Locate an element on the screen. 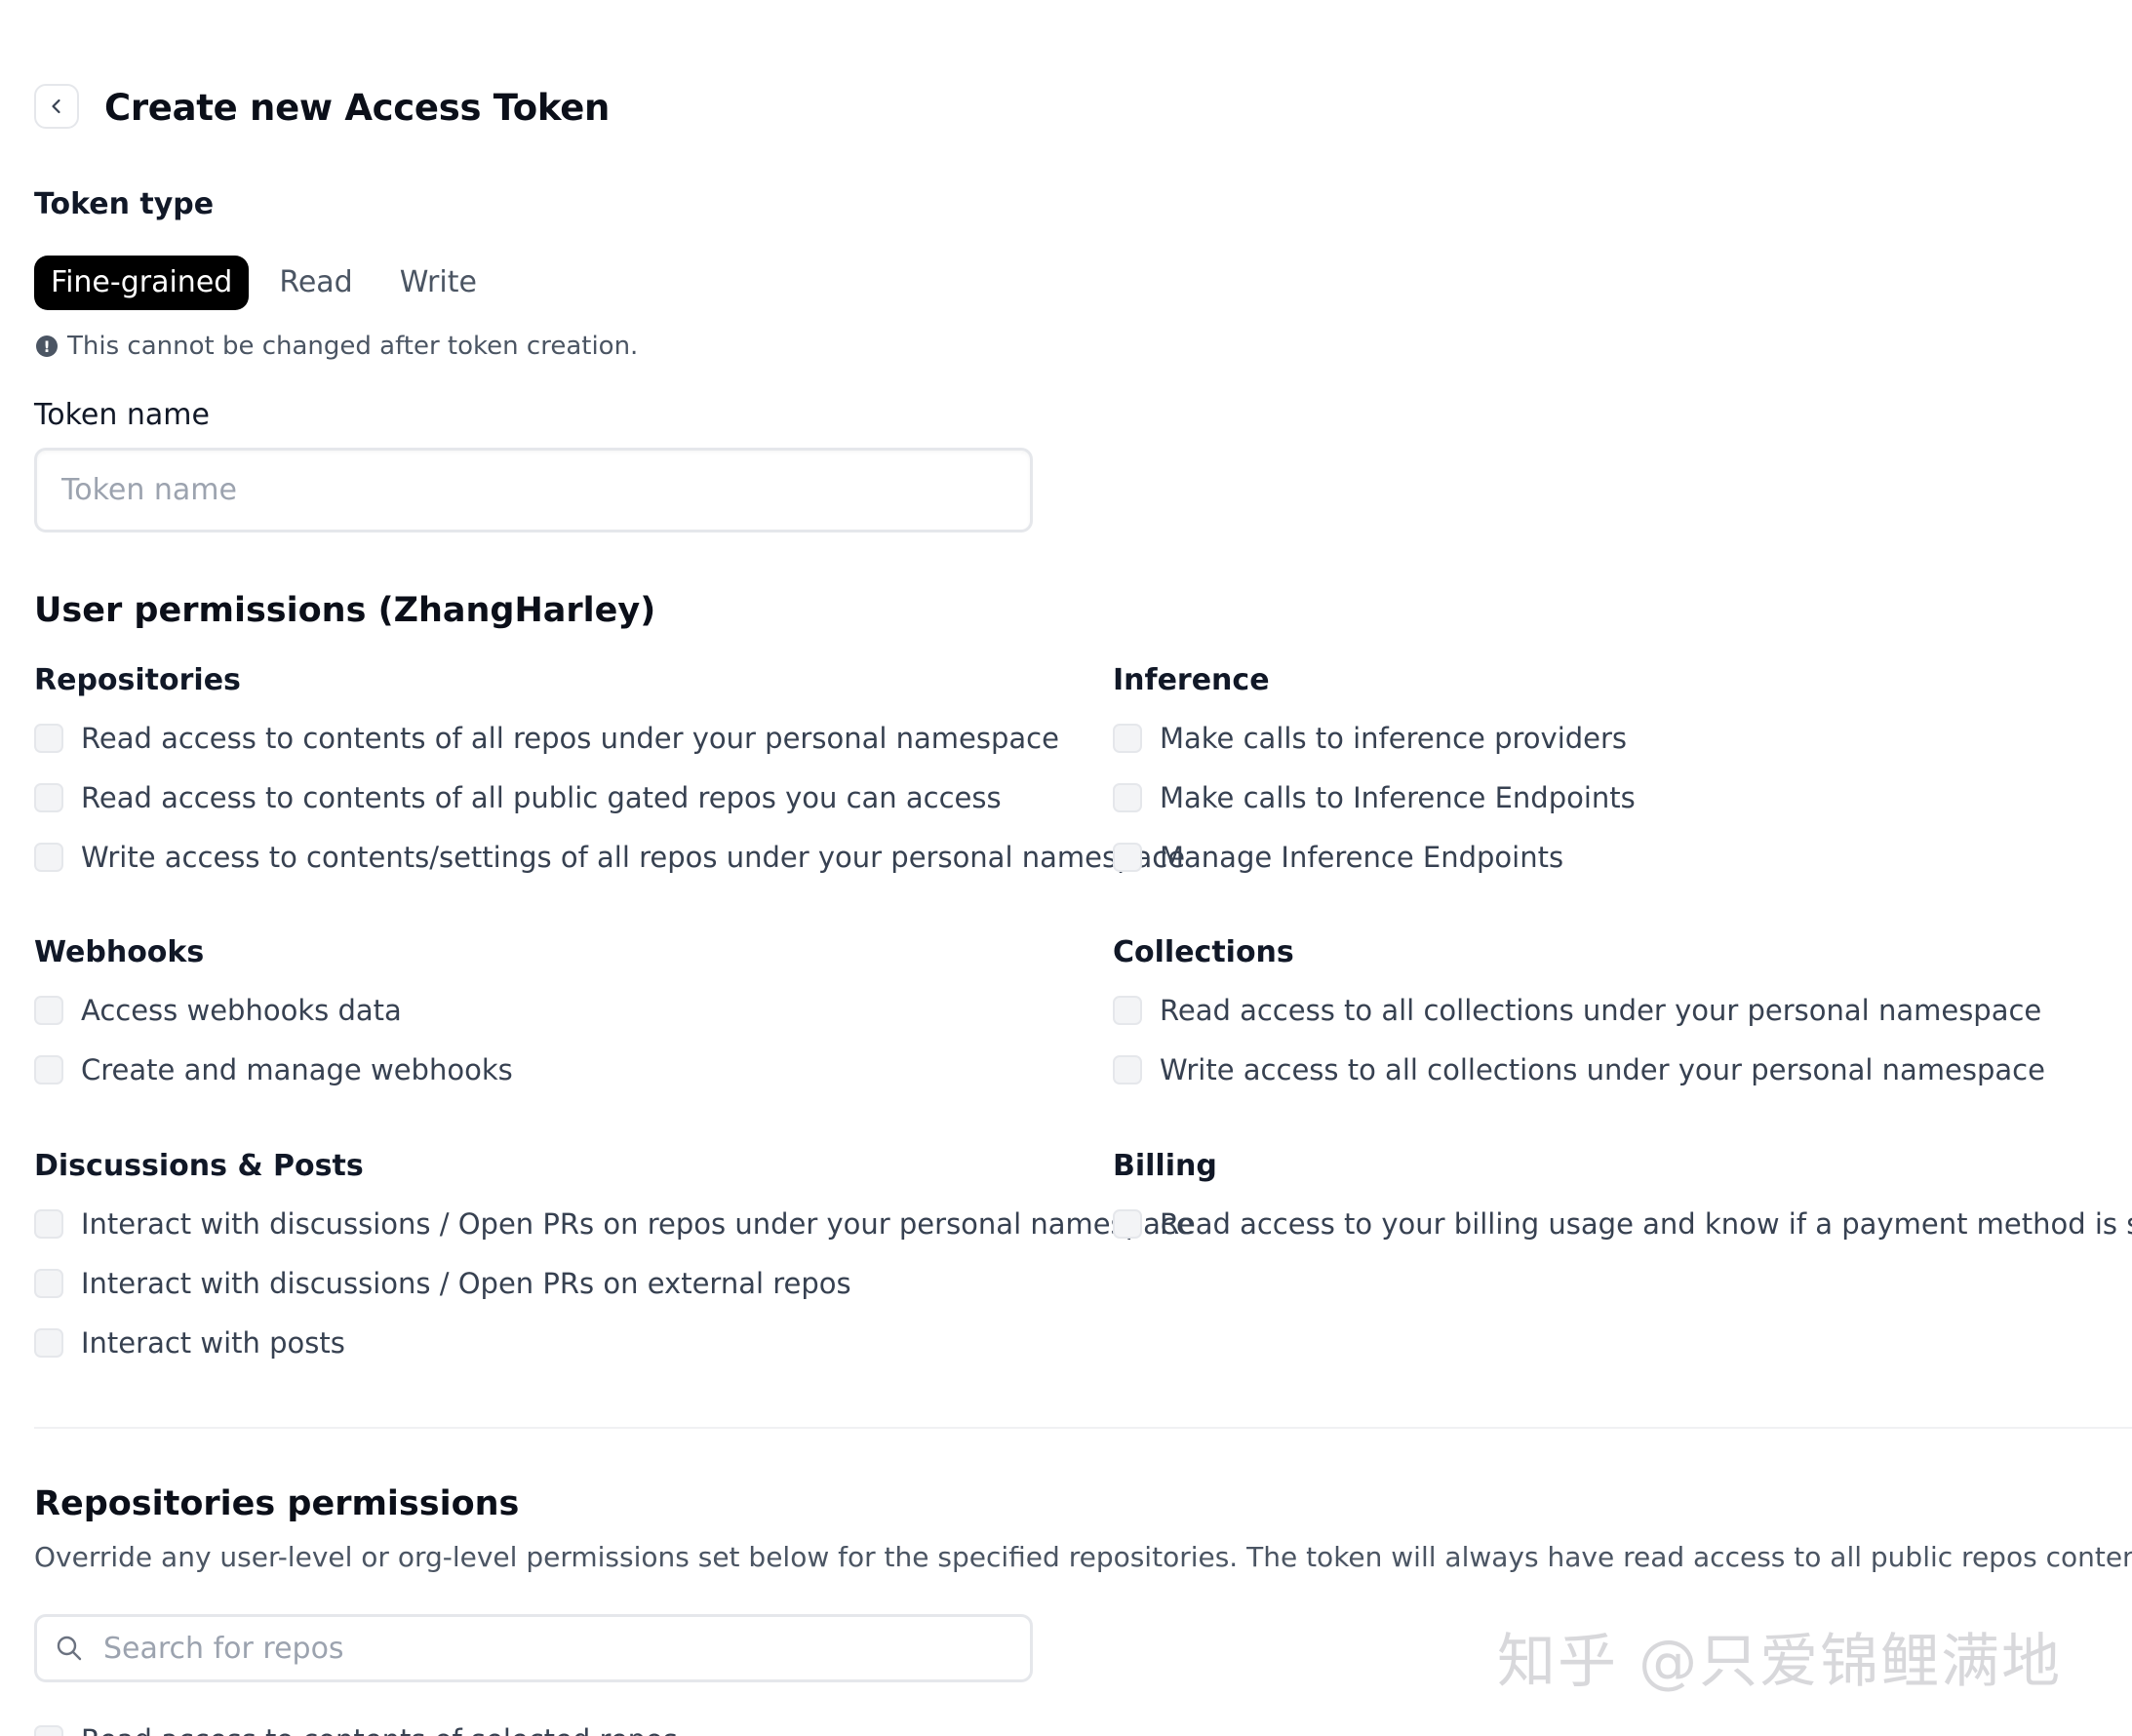  token-type-read: Read is located at coordinates (315, 283).